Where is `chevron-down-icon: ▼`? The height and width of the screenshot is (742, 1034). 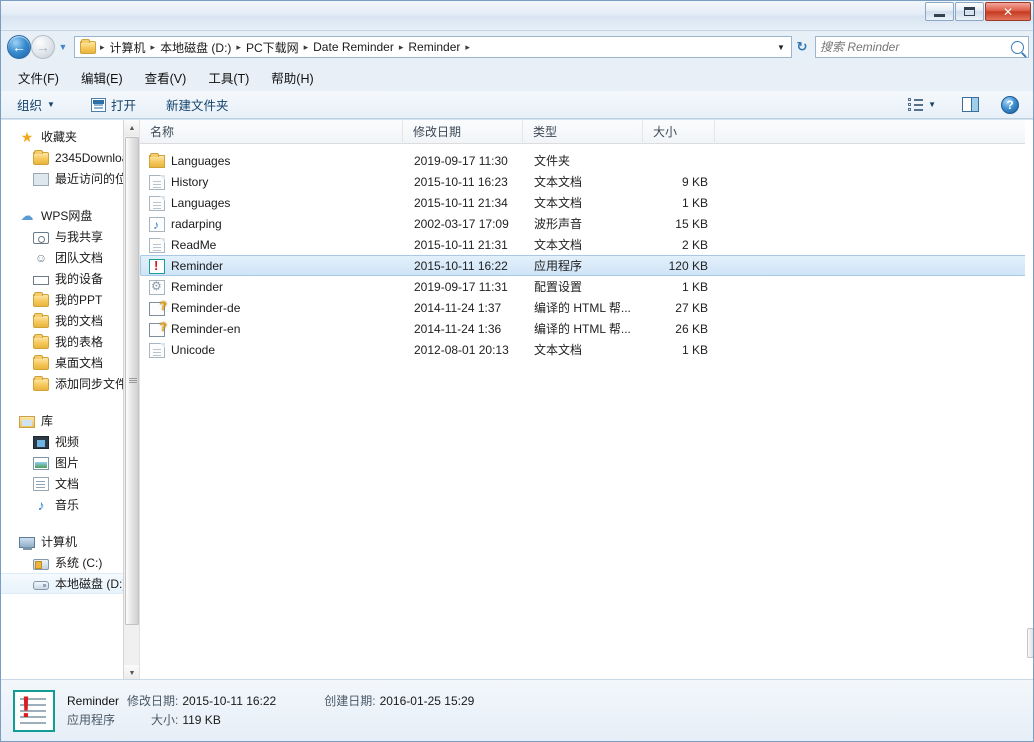
chevron-down-icon: ▼ is located at coordinates (781, 47).